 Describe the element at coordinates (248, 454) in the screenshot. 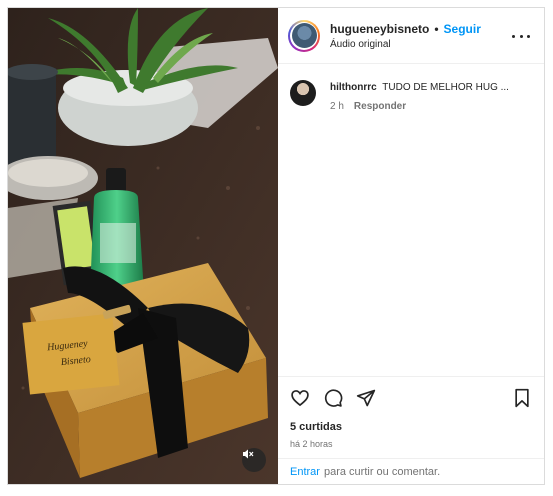

I see `mute-icon` at that location.